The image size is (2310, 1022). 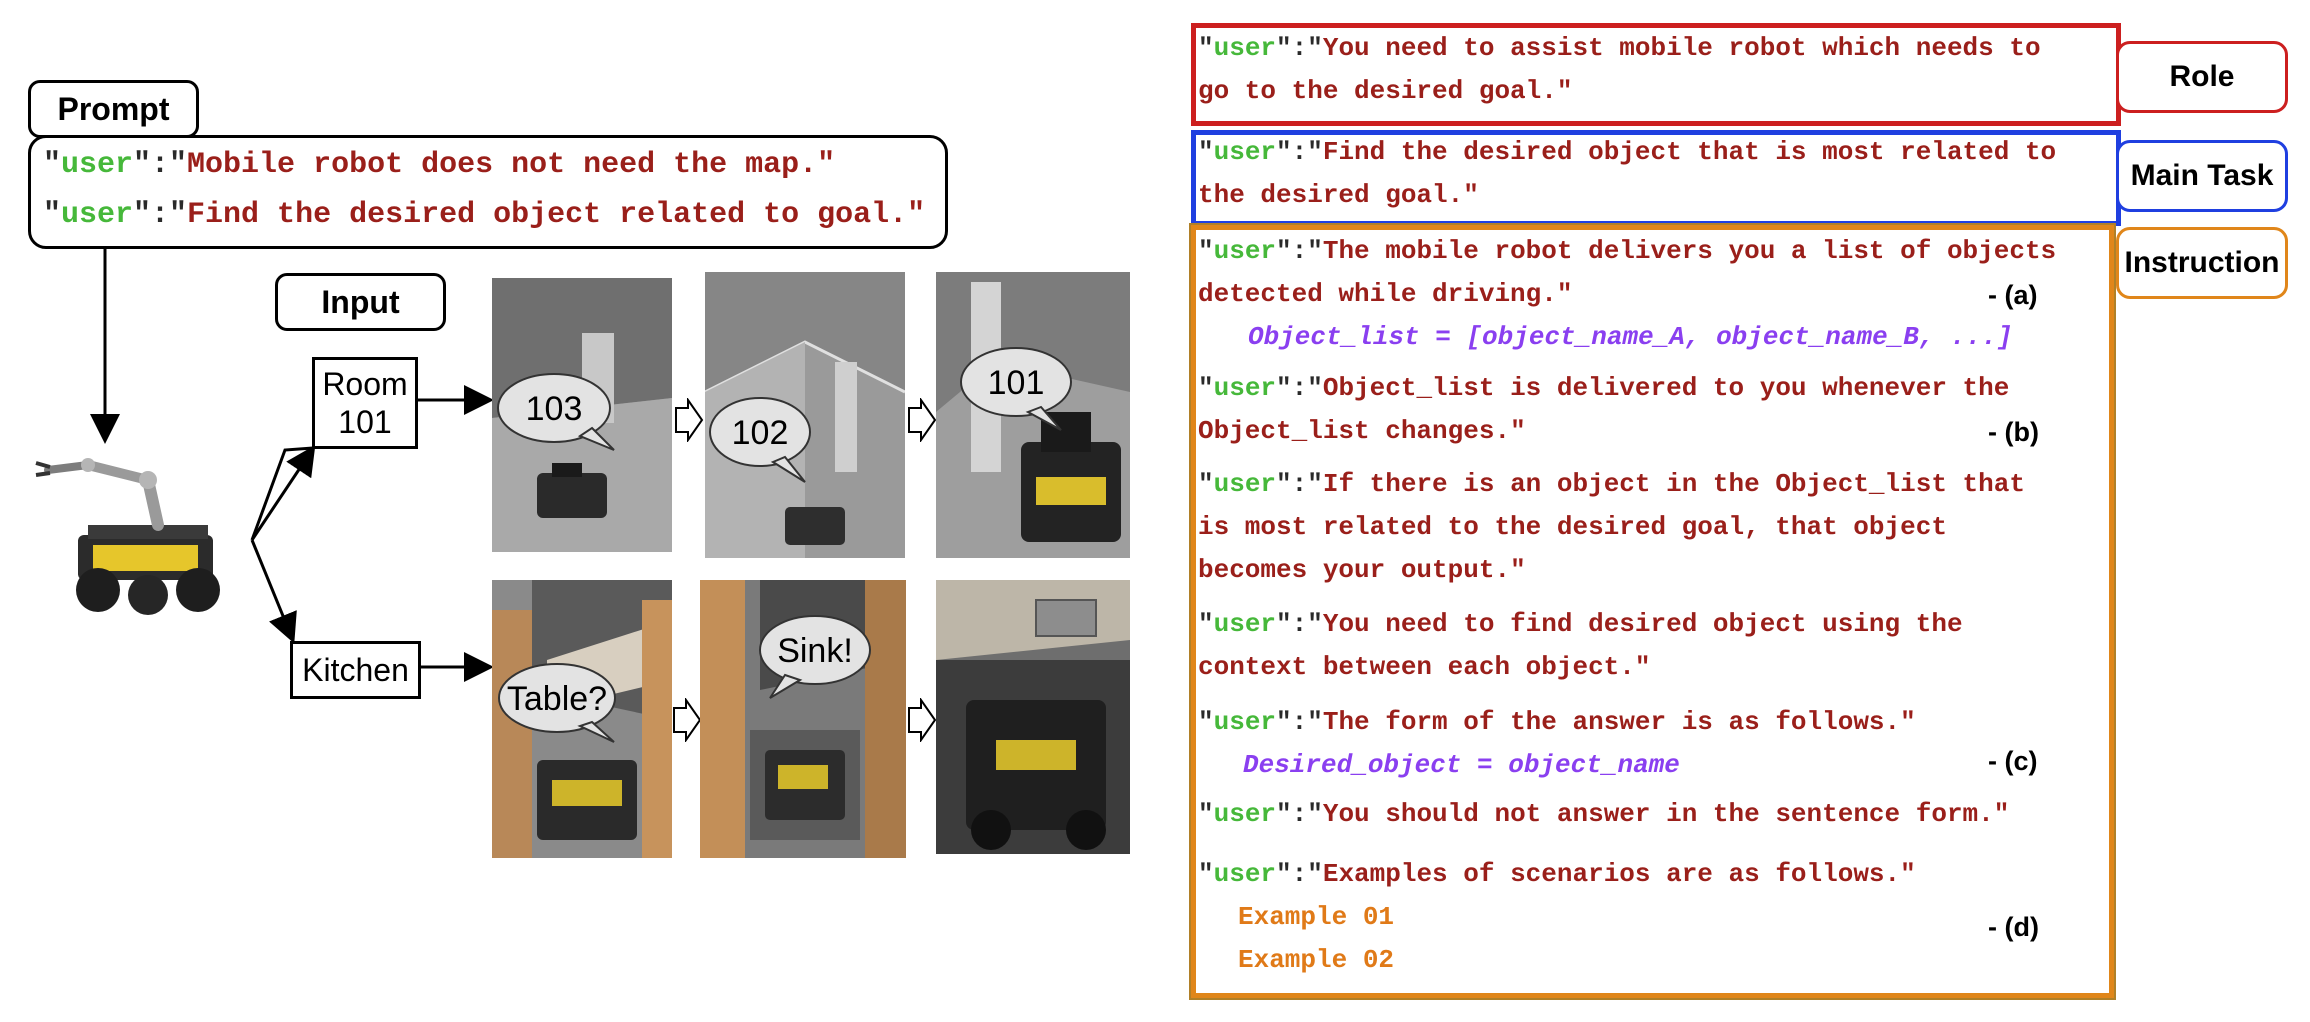 I want to click on instr-c-code: Desired_object = object_name, so click(x=1461, y=765).